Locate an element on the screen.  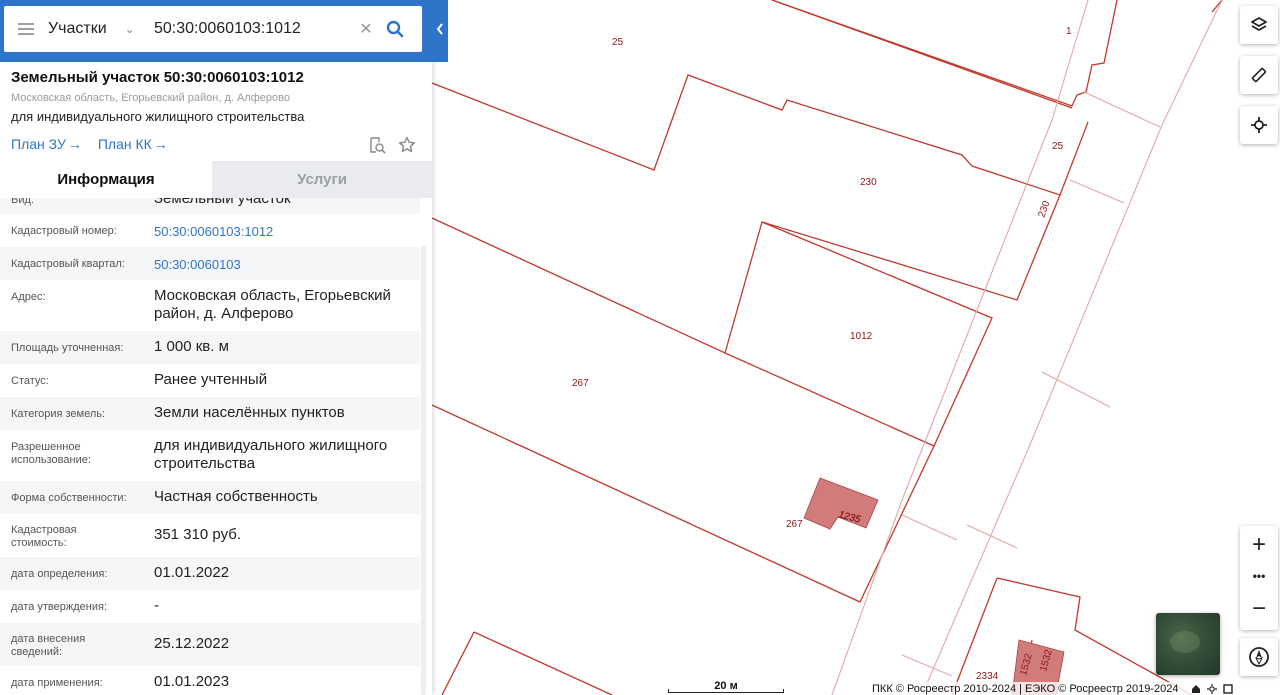
info-row: Кадастровая стоимость: 351 310 руб. is located at coordinates (210, 535).